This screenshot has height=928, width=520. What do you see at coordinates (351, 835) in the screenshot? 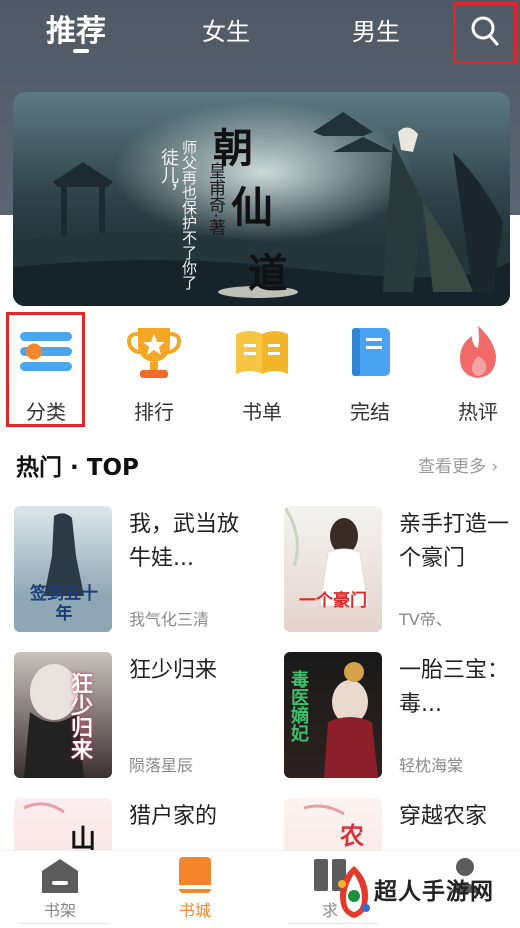
I see `svg-text: 农` at bounding box center [351, 835].